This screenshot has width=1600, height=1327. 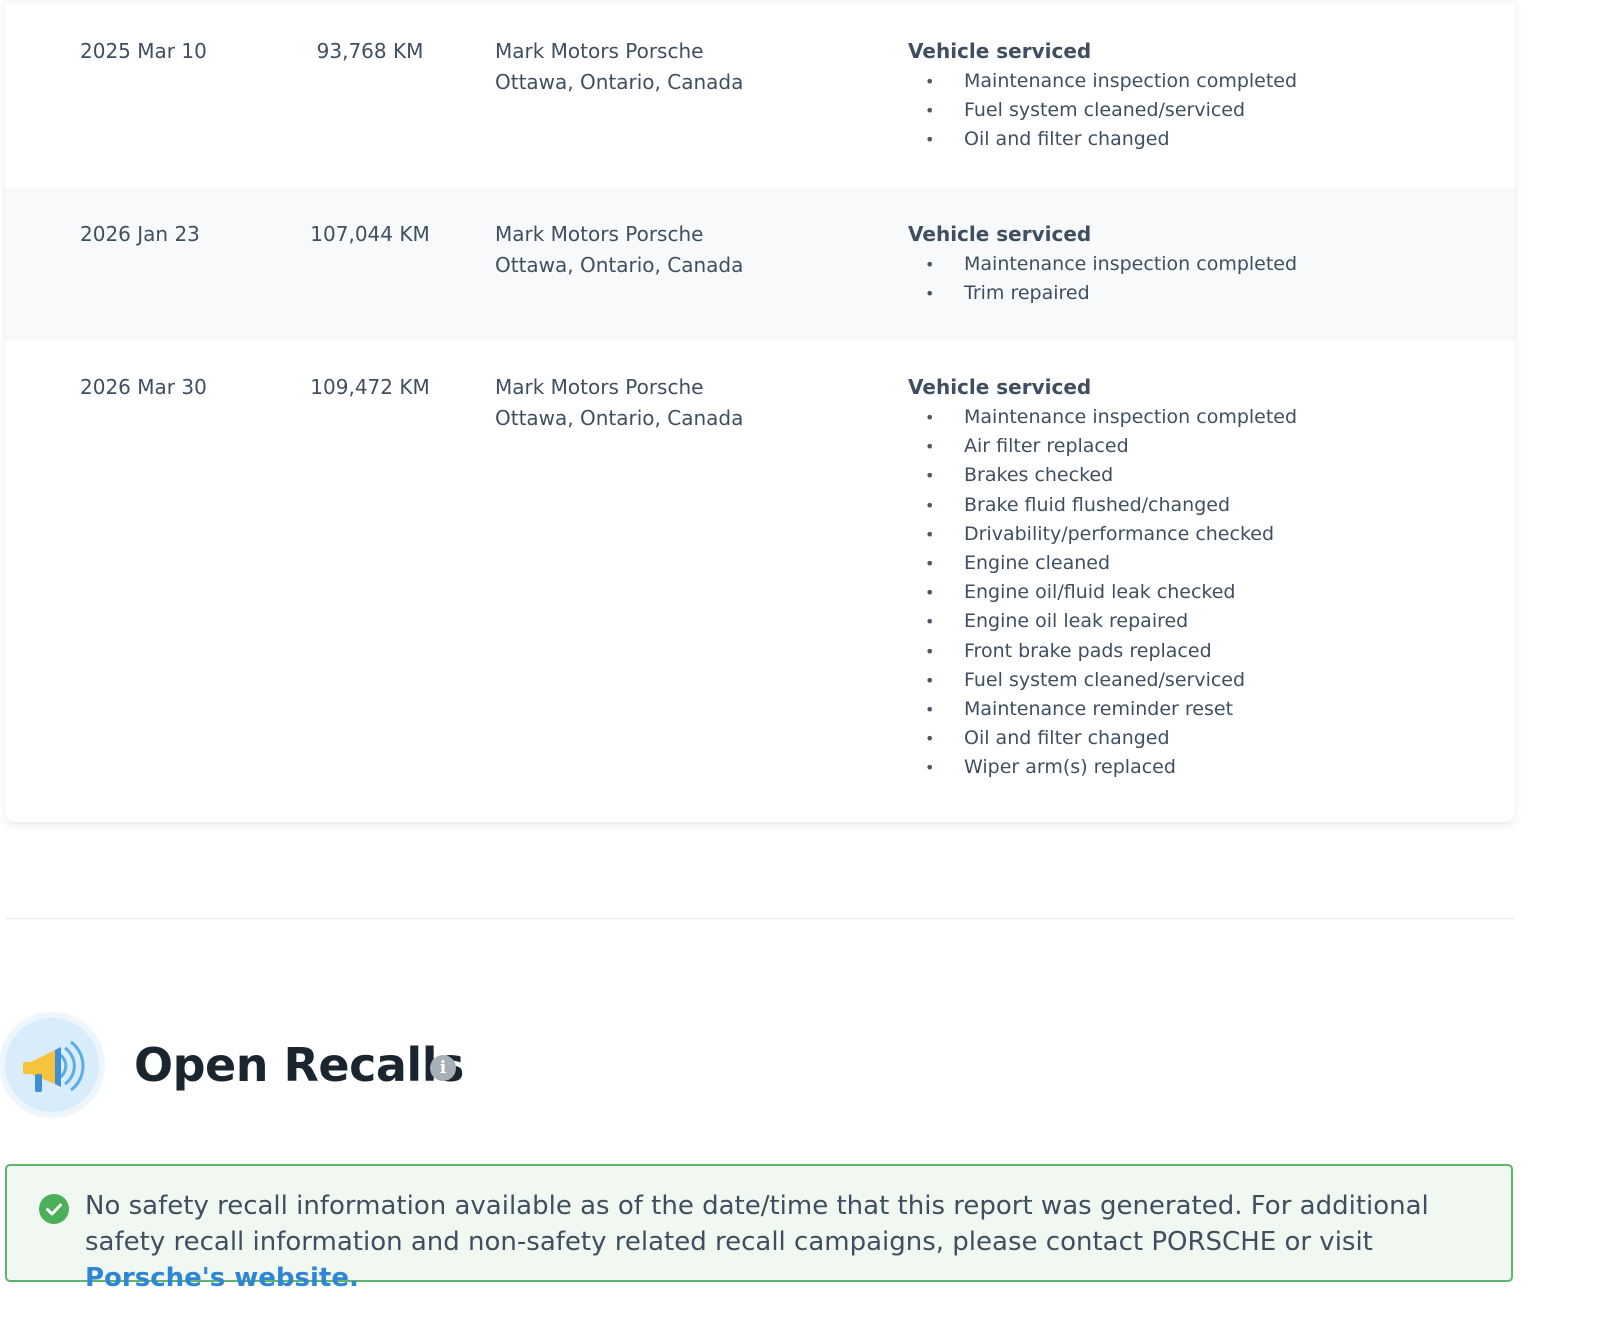 I want to click on record-date: 2026 Jan 23, so click(x=140, y=234).